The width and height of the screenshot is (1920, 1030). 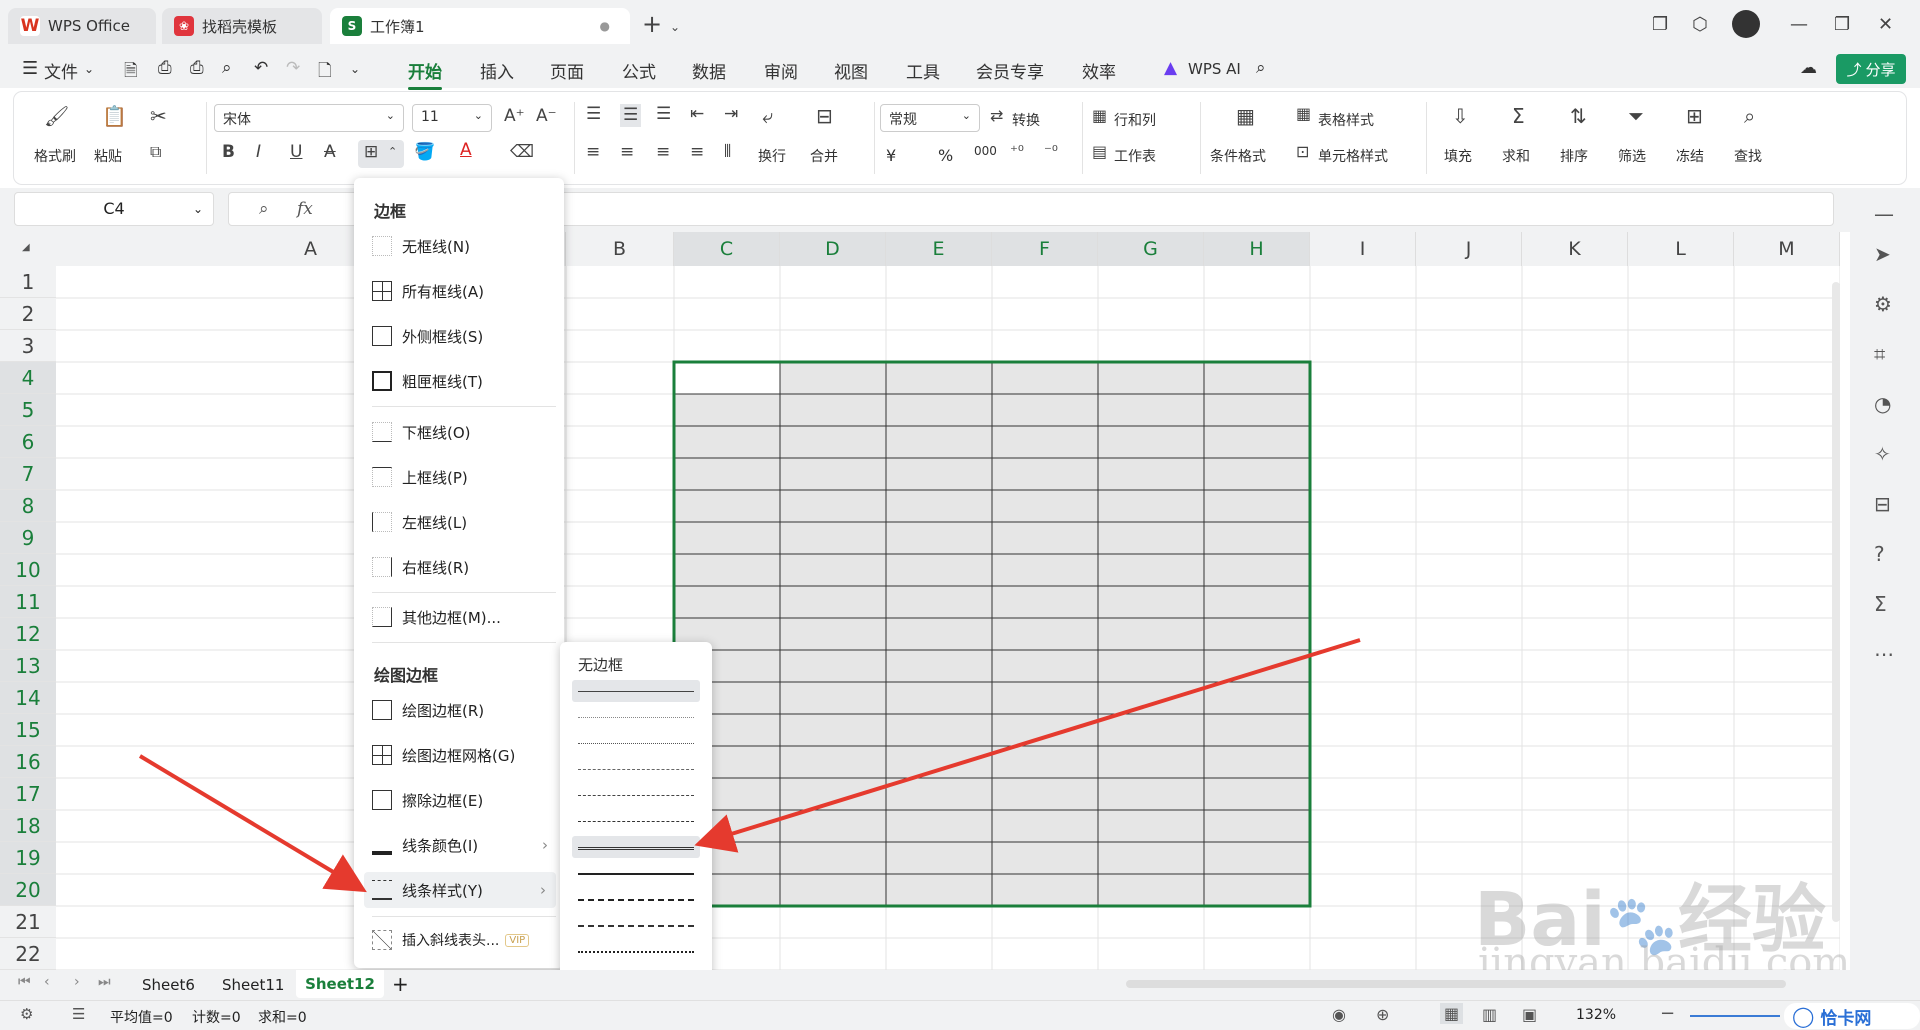 I want to click on first-sheet-icon: ⏮, so click(x=24, y=982).